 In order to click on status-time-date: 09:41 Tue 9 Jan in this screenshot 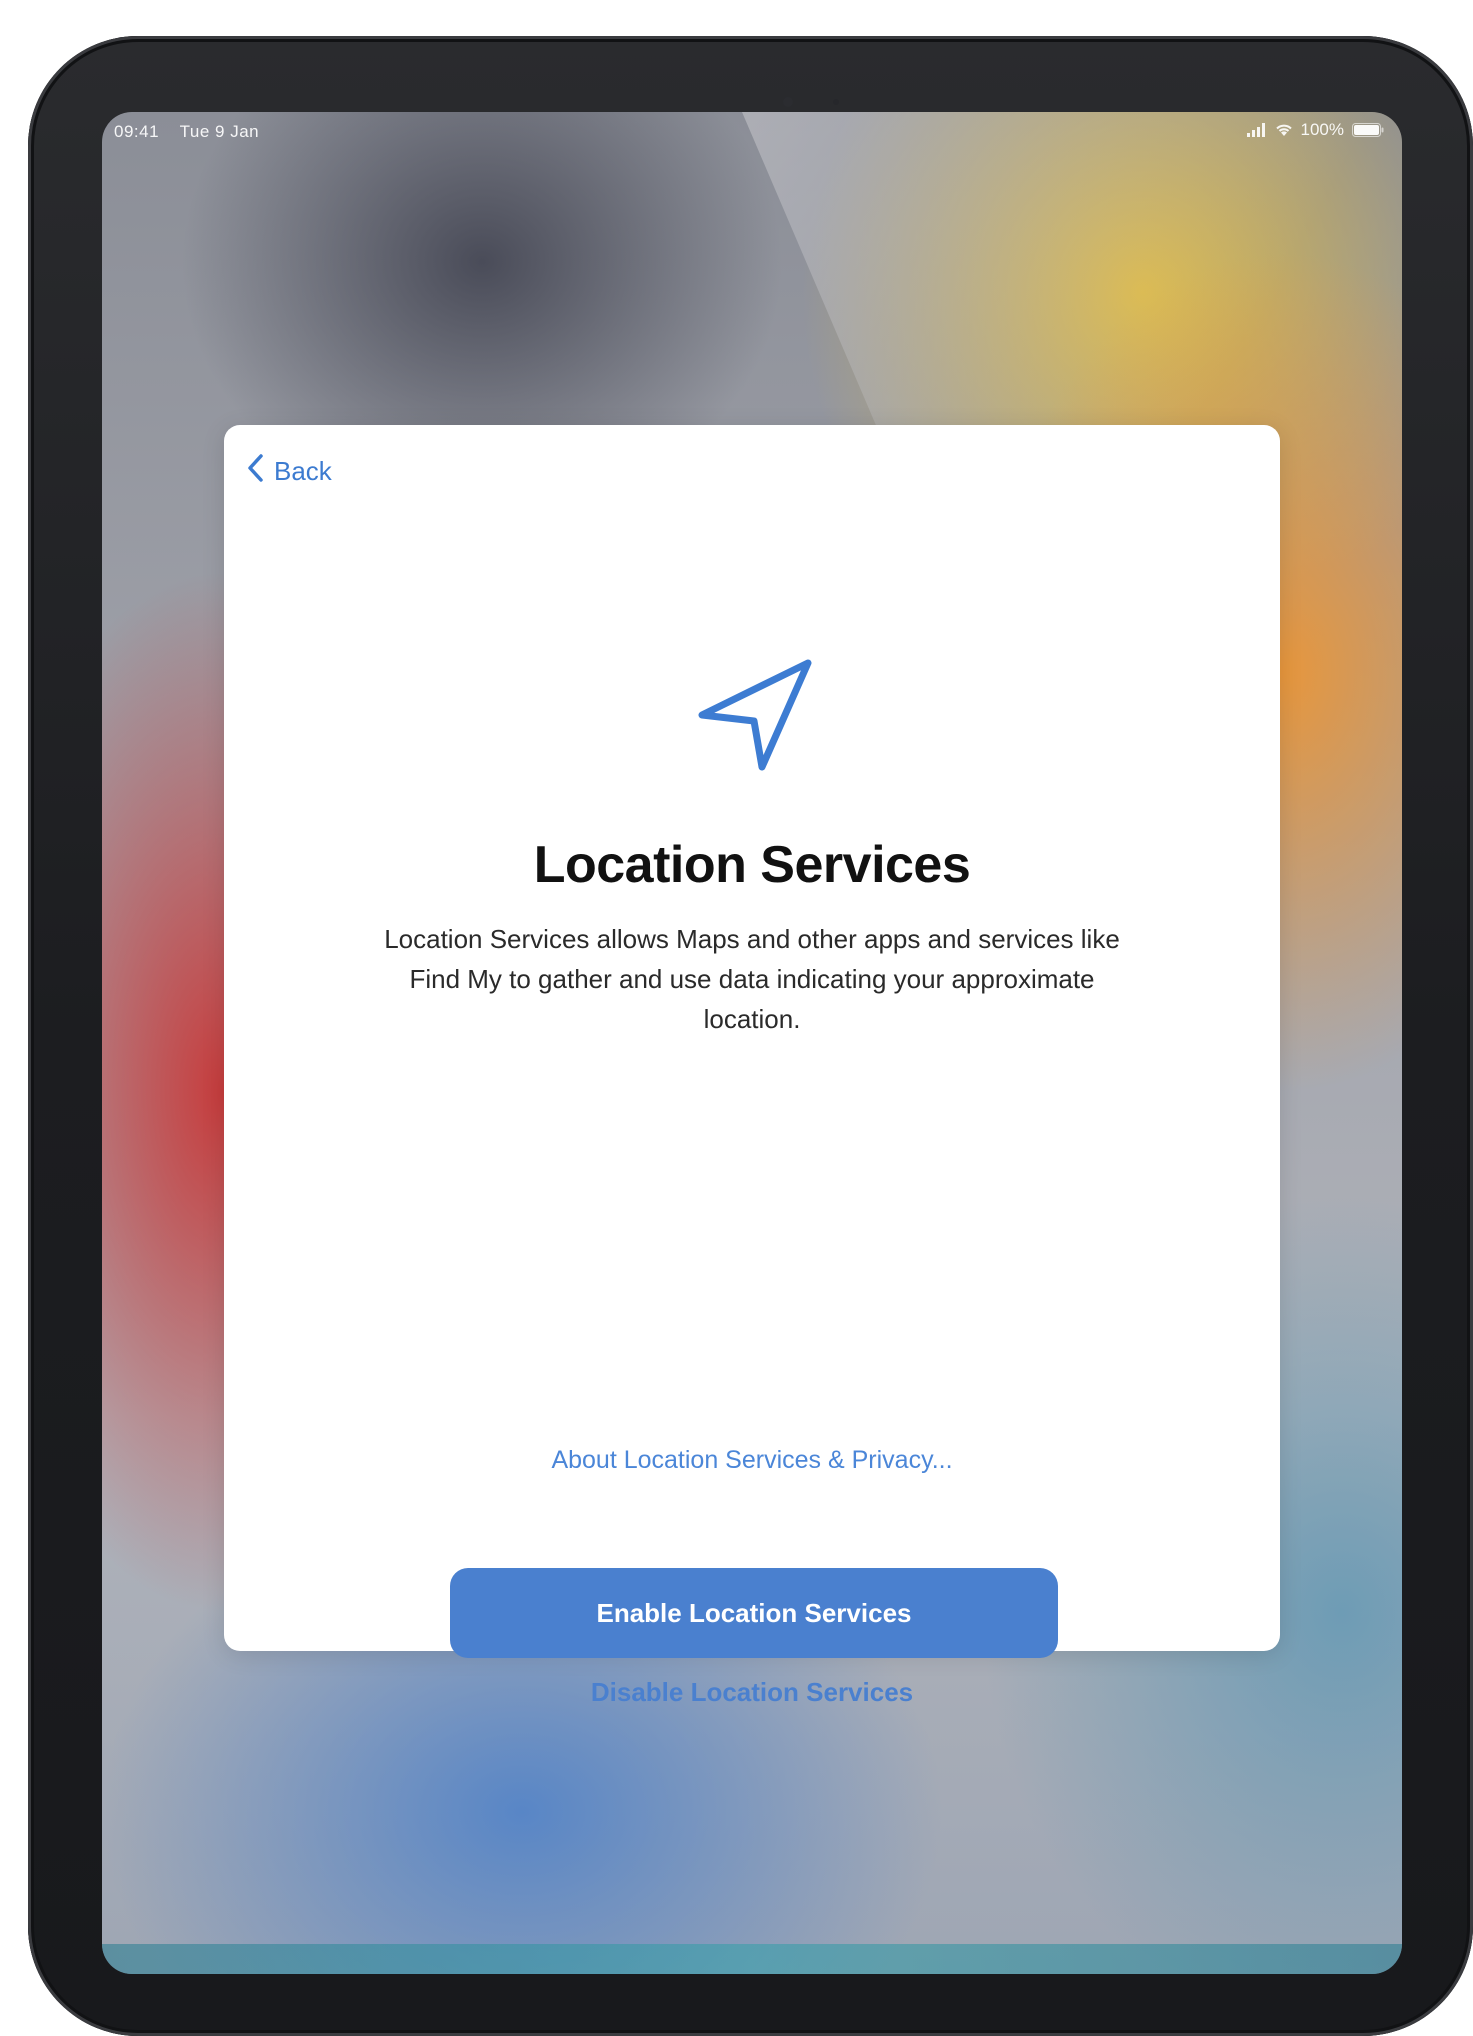, I will do `click(186, 132)`.